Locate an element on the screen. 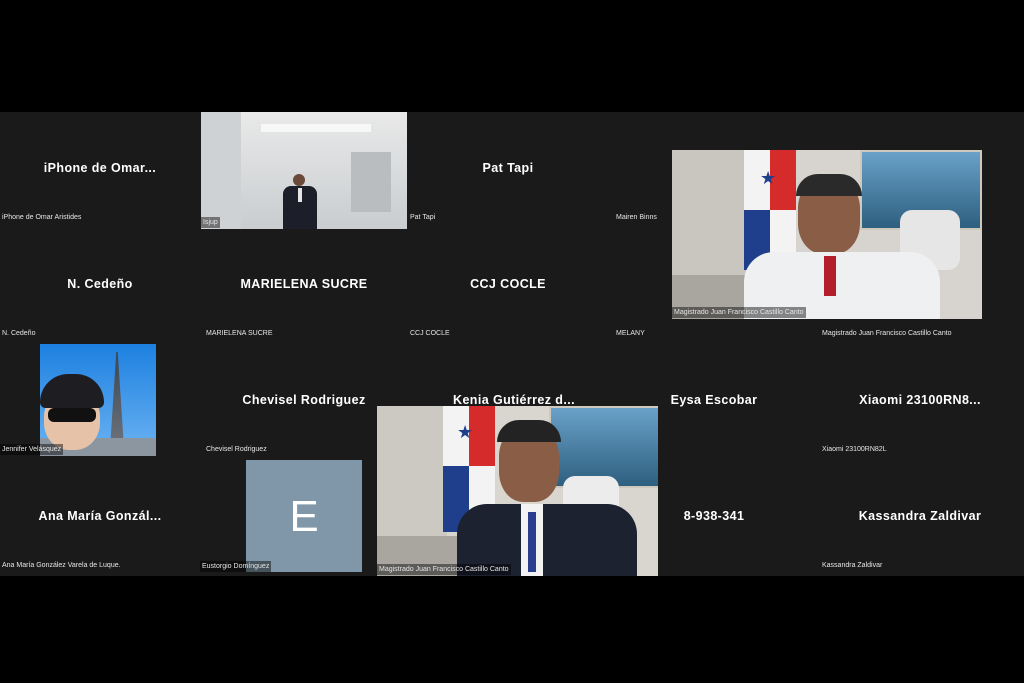 The width and height of the screenshot is (1024, 683). participant-label: Pat Tapi is located at coordinates (423, 217).